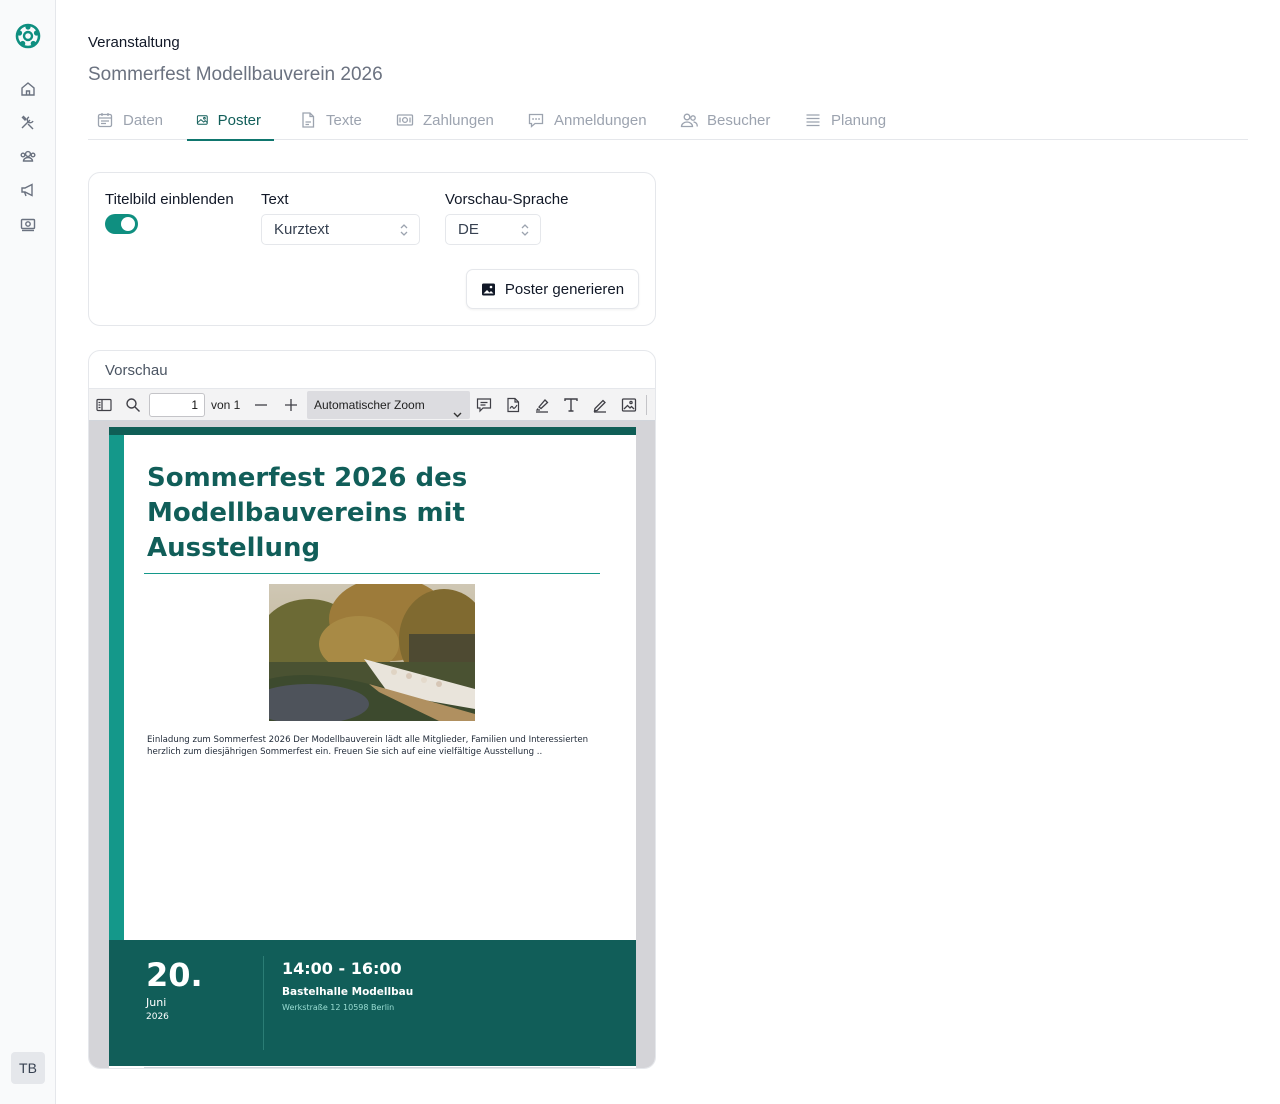 This screenshot has height=1104, width=1280. What do you see at coordinates (536, 120) in the screenshot?
I see `chat-icon` at bounding box center [536, 120].